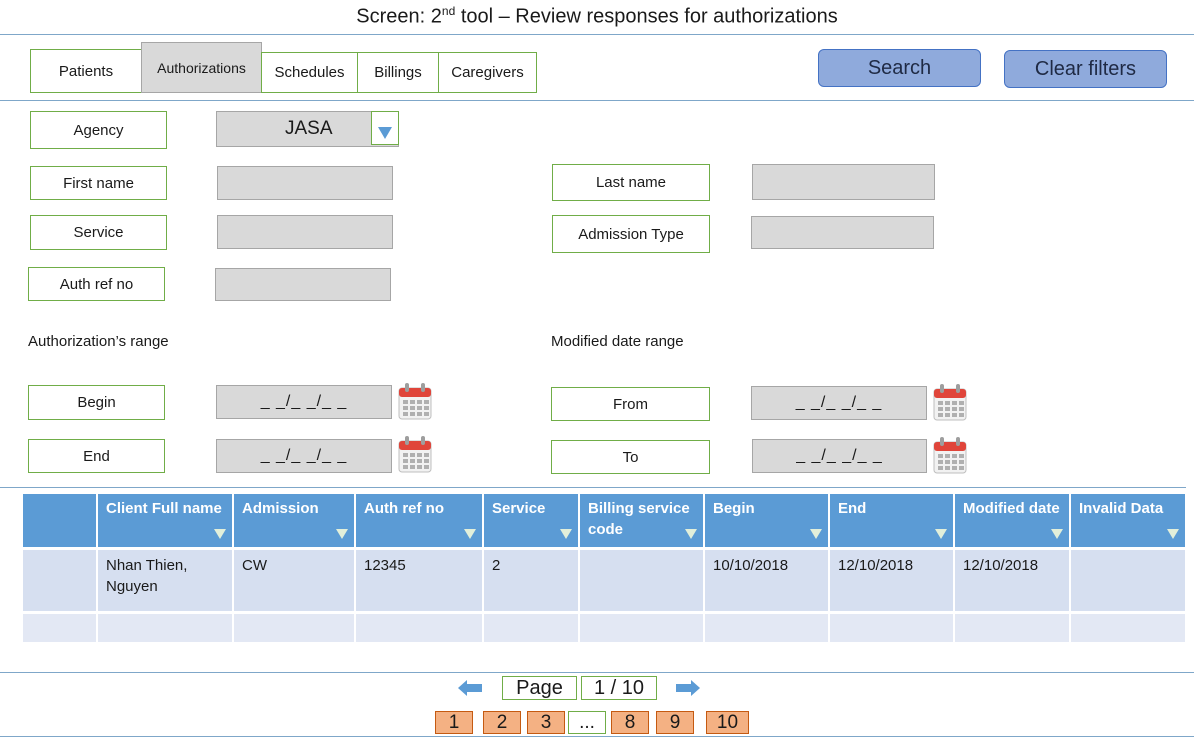  Describe the element at coordinates (470, 688) in the screenshot. I see `arrow-left-icon` at that location.